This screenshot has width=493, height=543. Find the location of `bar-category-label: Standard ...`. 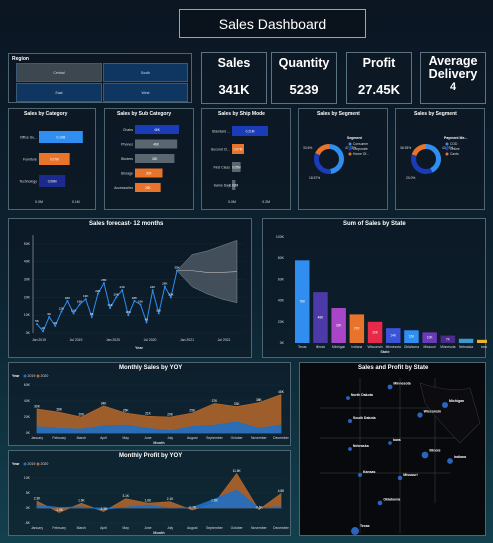

bar-category-label: Standard ... is located at coordinates (221, 132).